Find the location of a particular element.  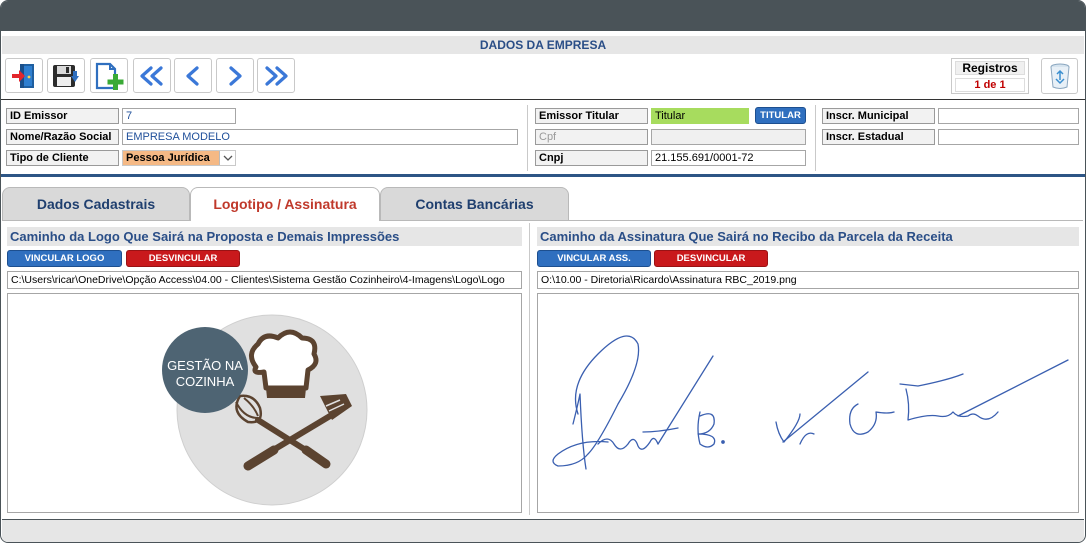

inscr-municipal-field is located at coordinates (1008, 116).